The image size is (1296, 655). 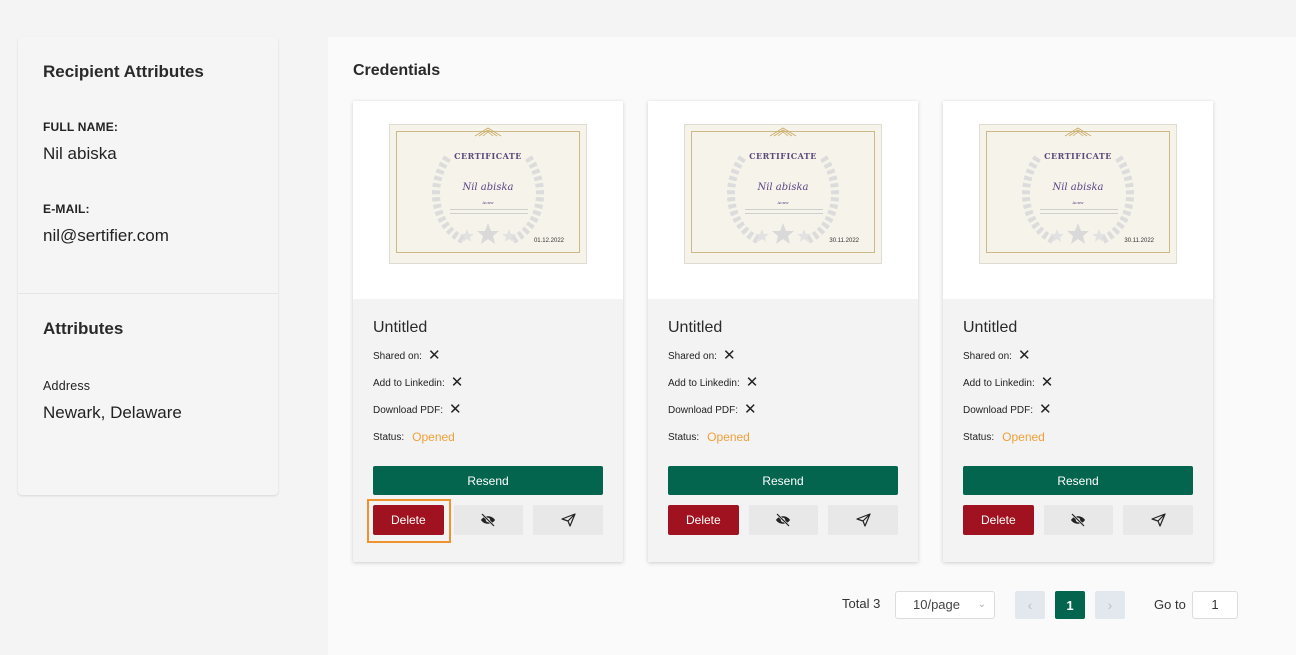 I want to click on page-size-value: 10/page, so click(x=936, y=604).